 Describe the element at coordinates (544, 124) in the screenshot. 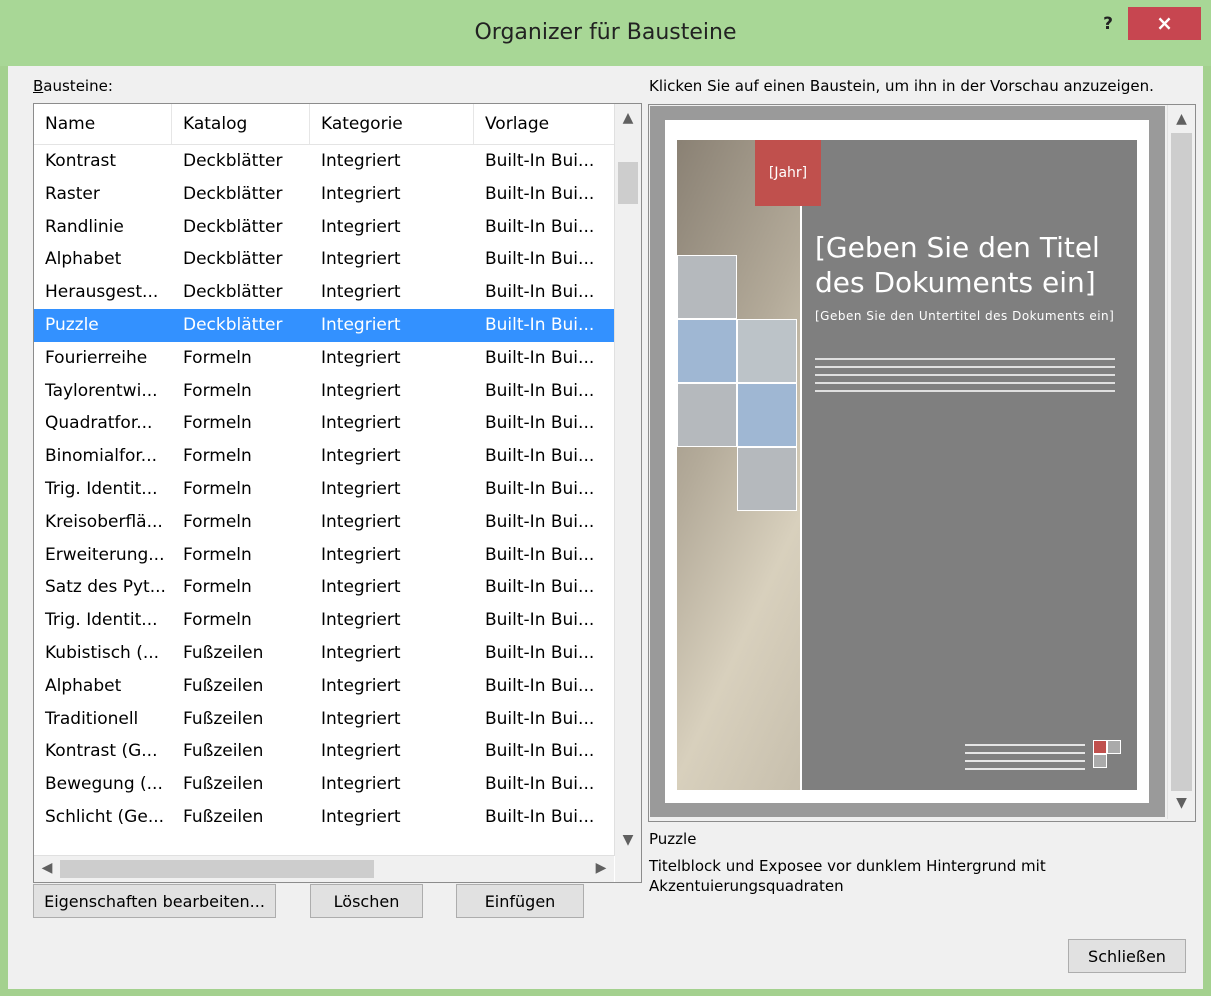

I see `column-header-vorlage: Vorlage` at that location.